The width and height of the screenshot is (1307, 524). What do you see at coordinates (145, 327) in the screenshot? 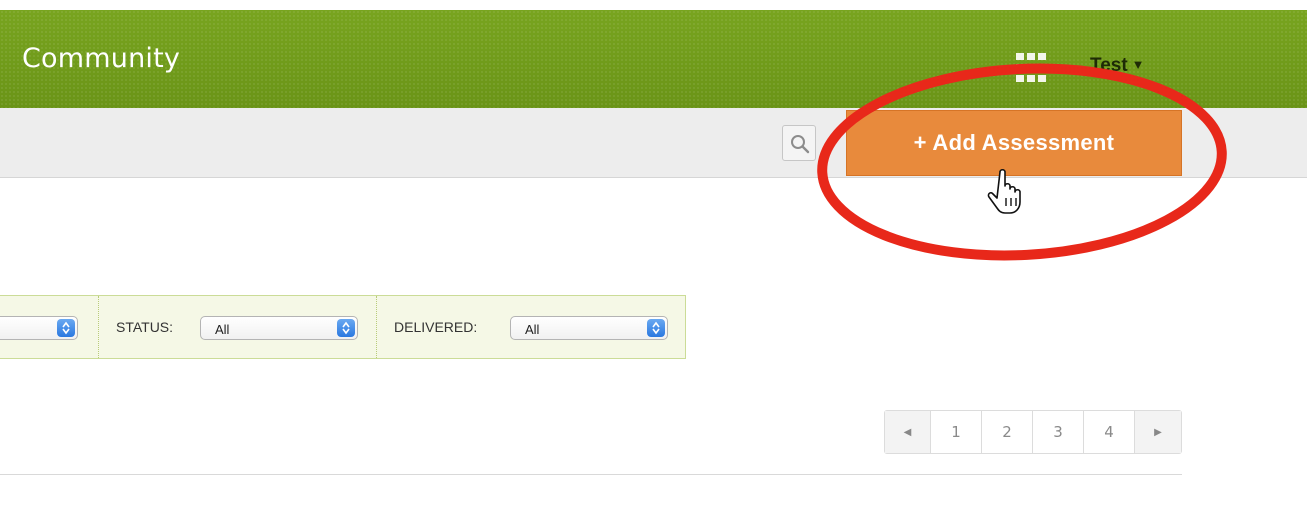
I see `status-filter-label: STATUS:` at bounding box center [145, 327].